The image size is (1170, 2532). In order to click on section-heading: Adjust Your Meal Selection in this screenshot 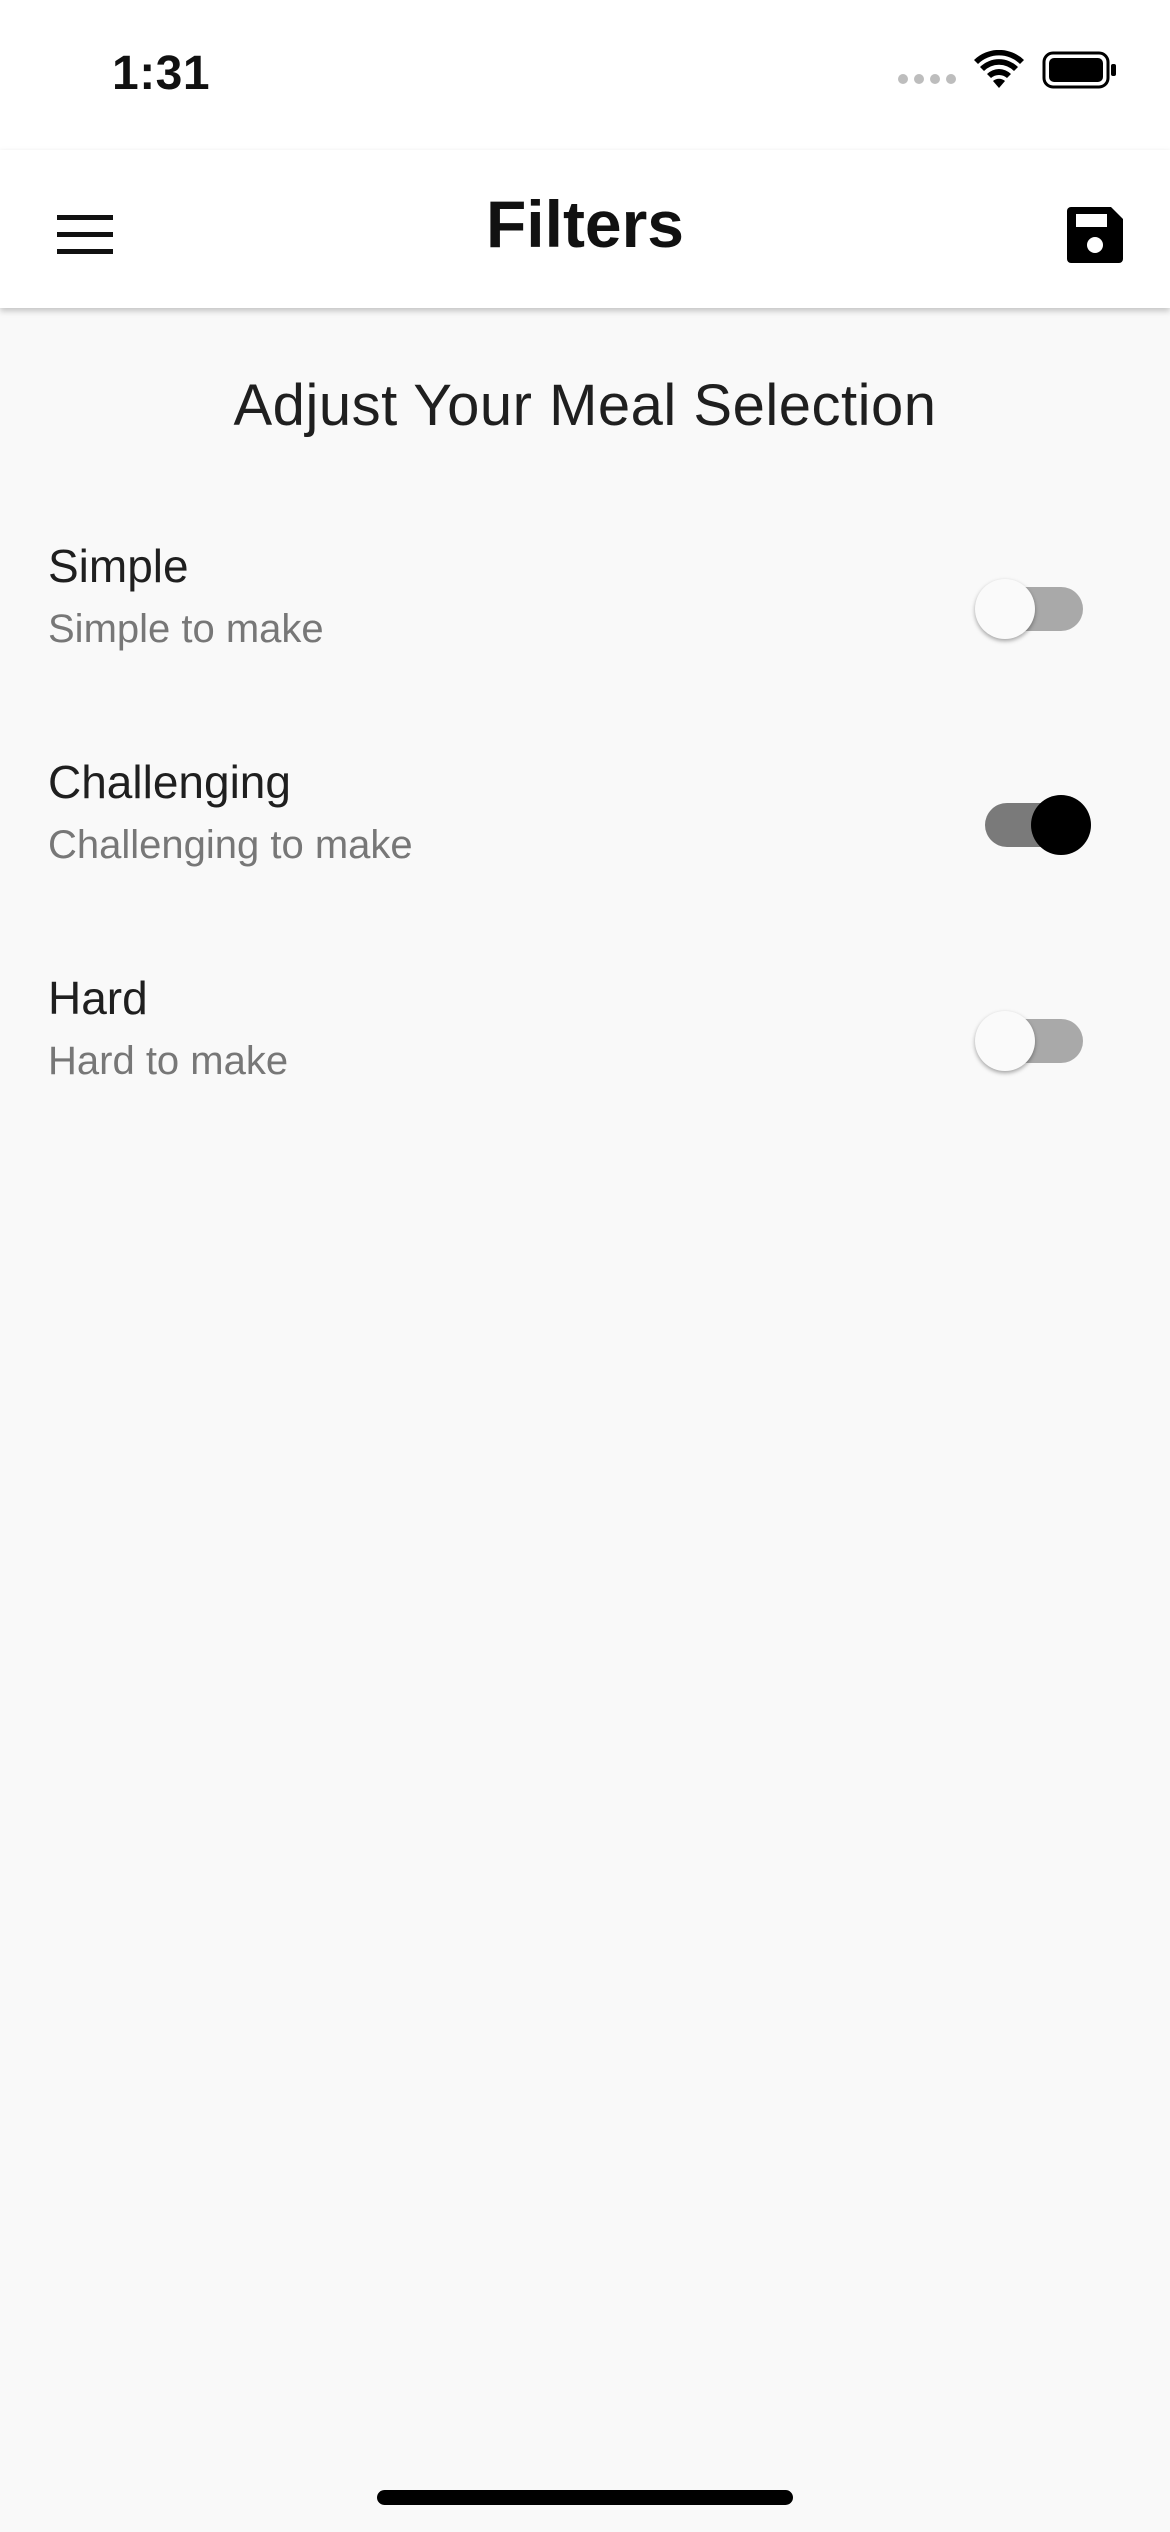, I will do `click(585, 405)`.